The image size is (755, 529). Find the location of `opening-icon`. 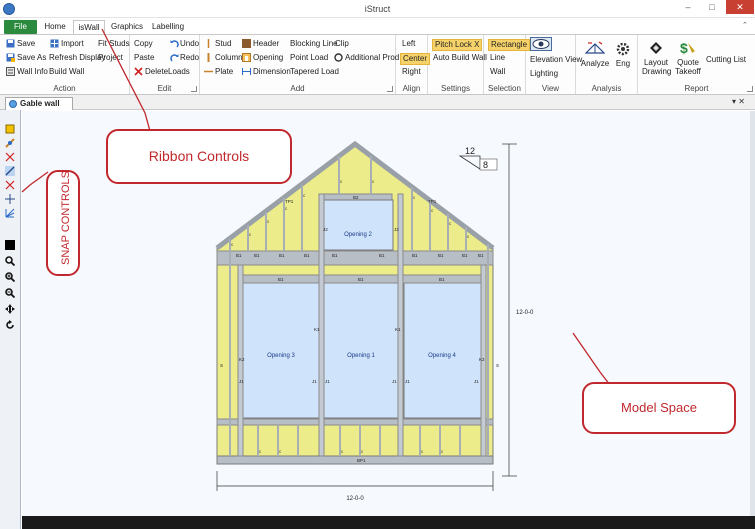

opening-icon is located at coordinates (246, 57).